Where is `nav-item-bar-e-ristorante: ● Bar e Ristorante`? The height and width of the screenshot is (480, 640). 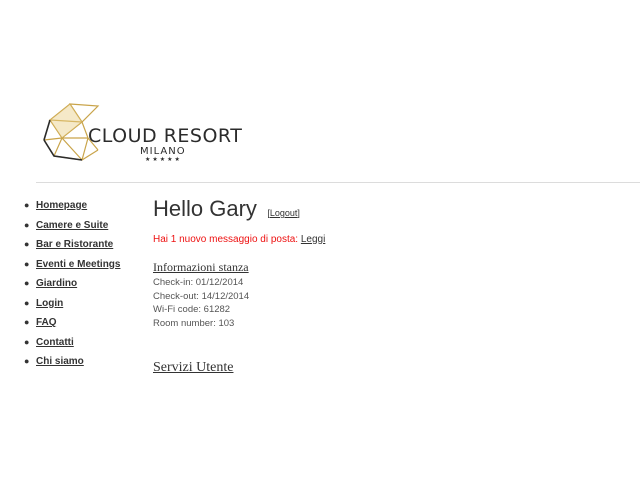
nav-item-bar-e-ristorante: ● Bar e Ristorante is located at coordinates (72, 249).